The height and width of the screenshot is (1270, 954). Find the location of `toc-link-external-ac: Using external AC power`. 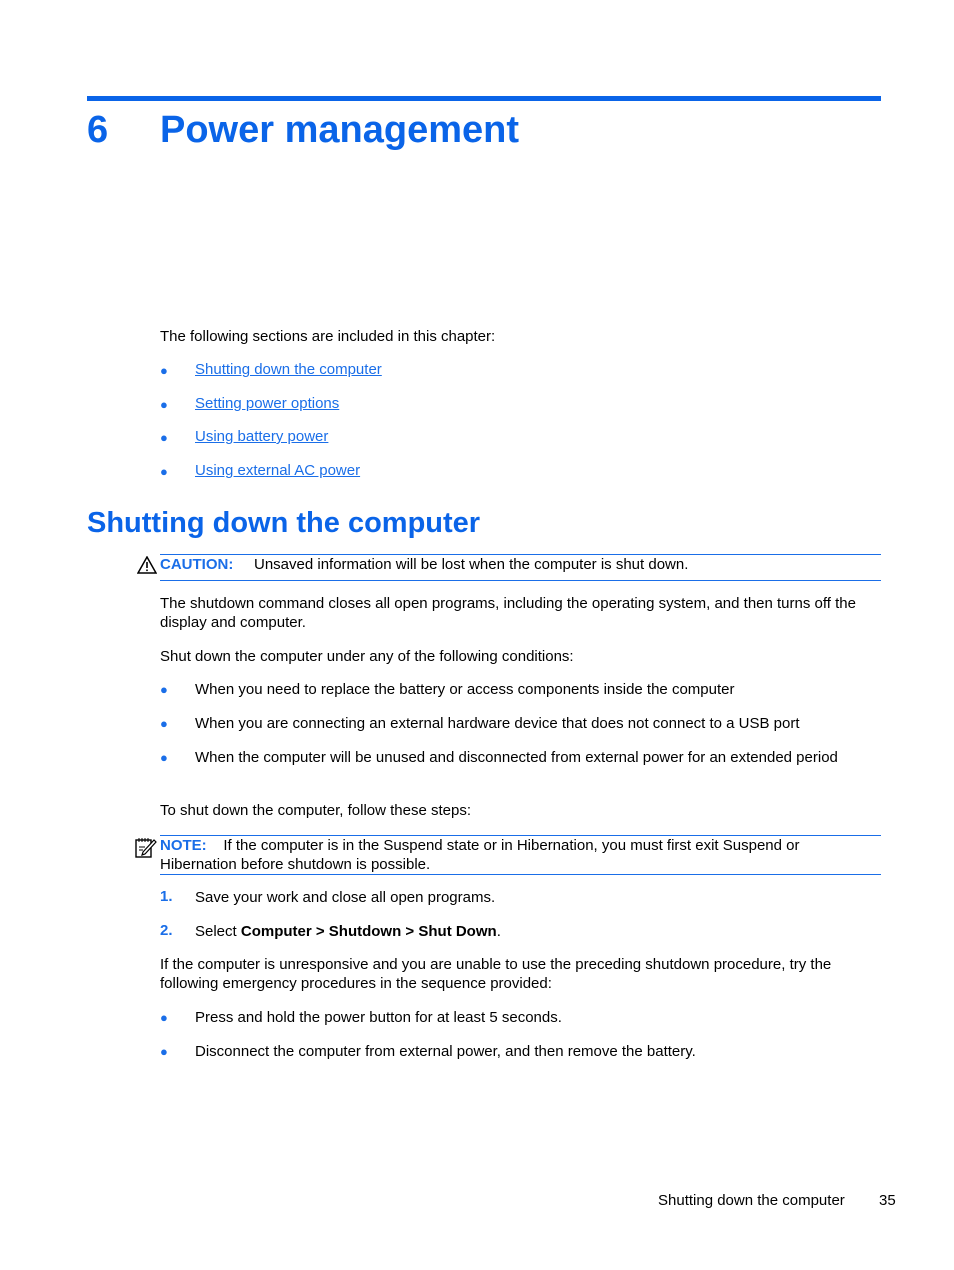

toc-link-external-ac: Using external AC power is located at coordinates (277, 470).